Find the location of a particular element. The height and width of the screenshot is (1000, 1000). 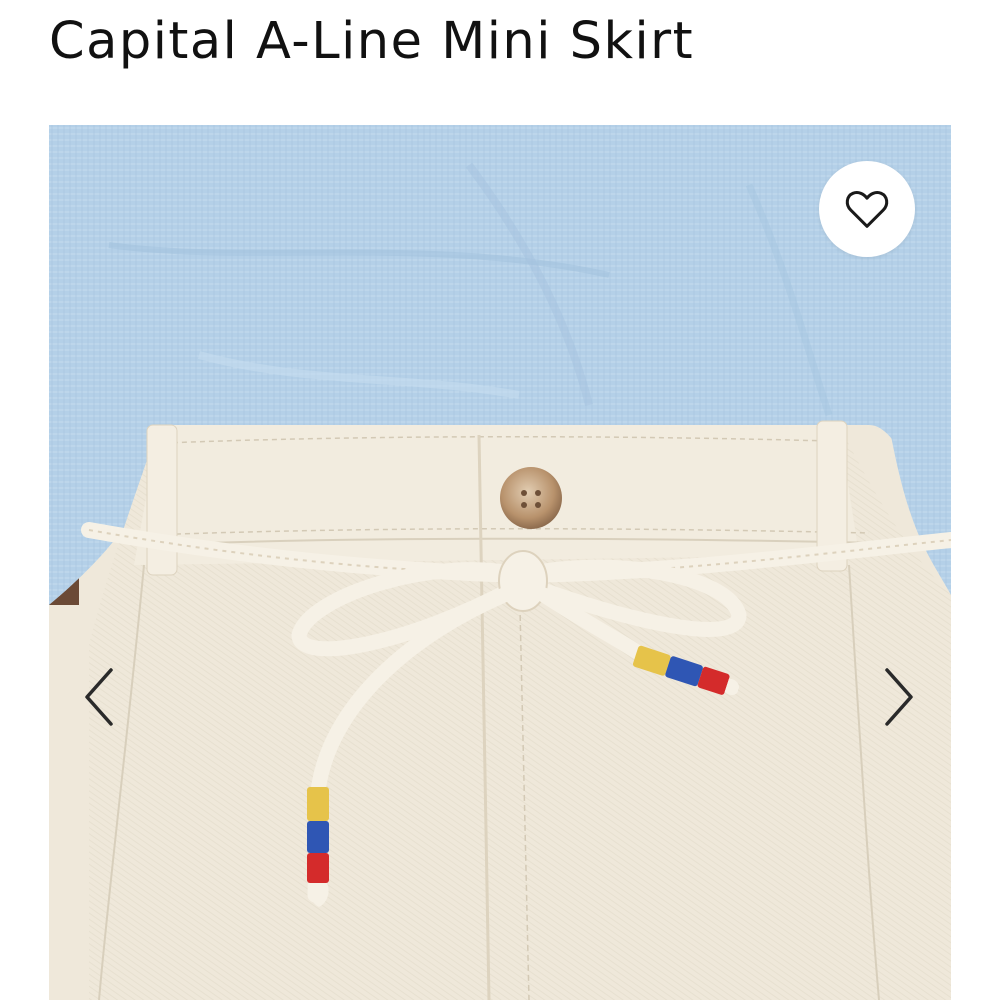

previous-image-button is located at coordinates (99, 697).